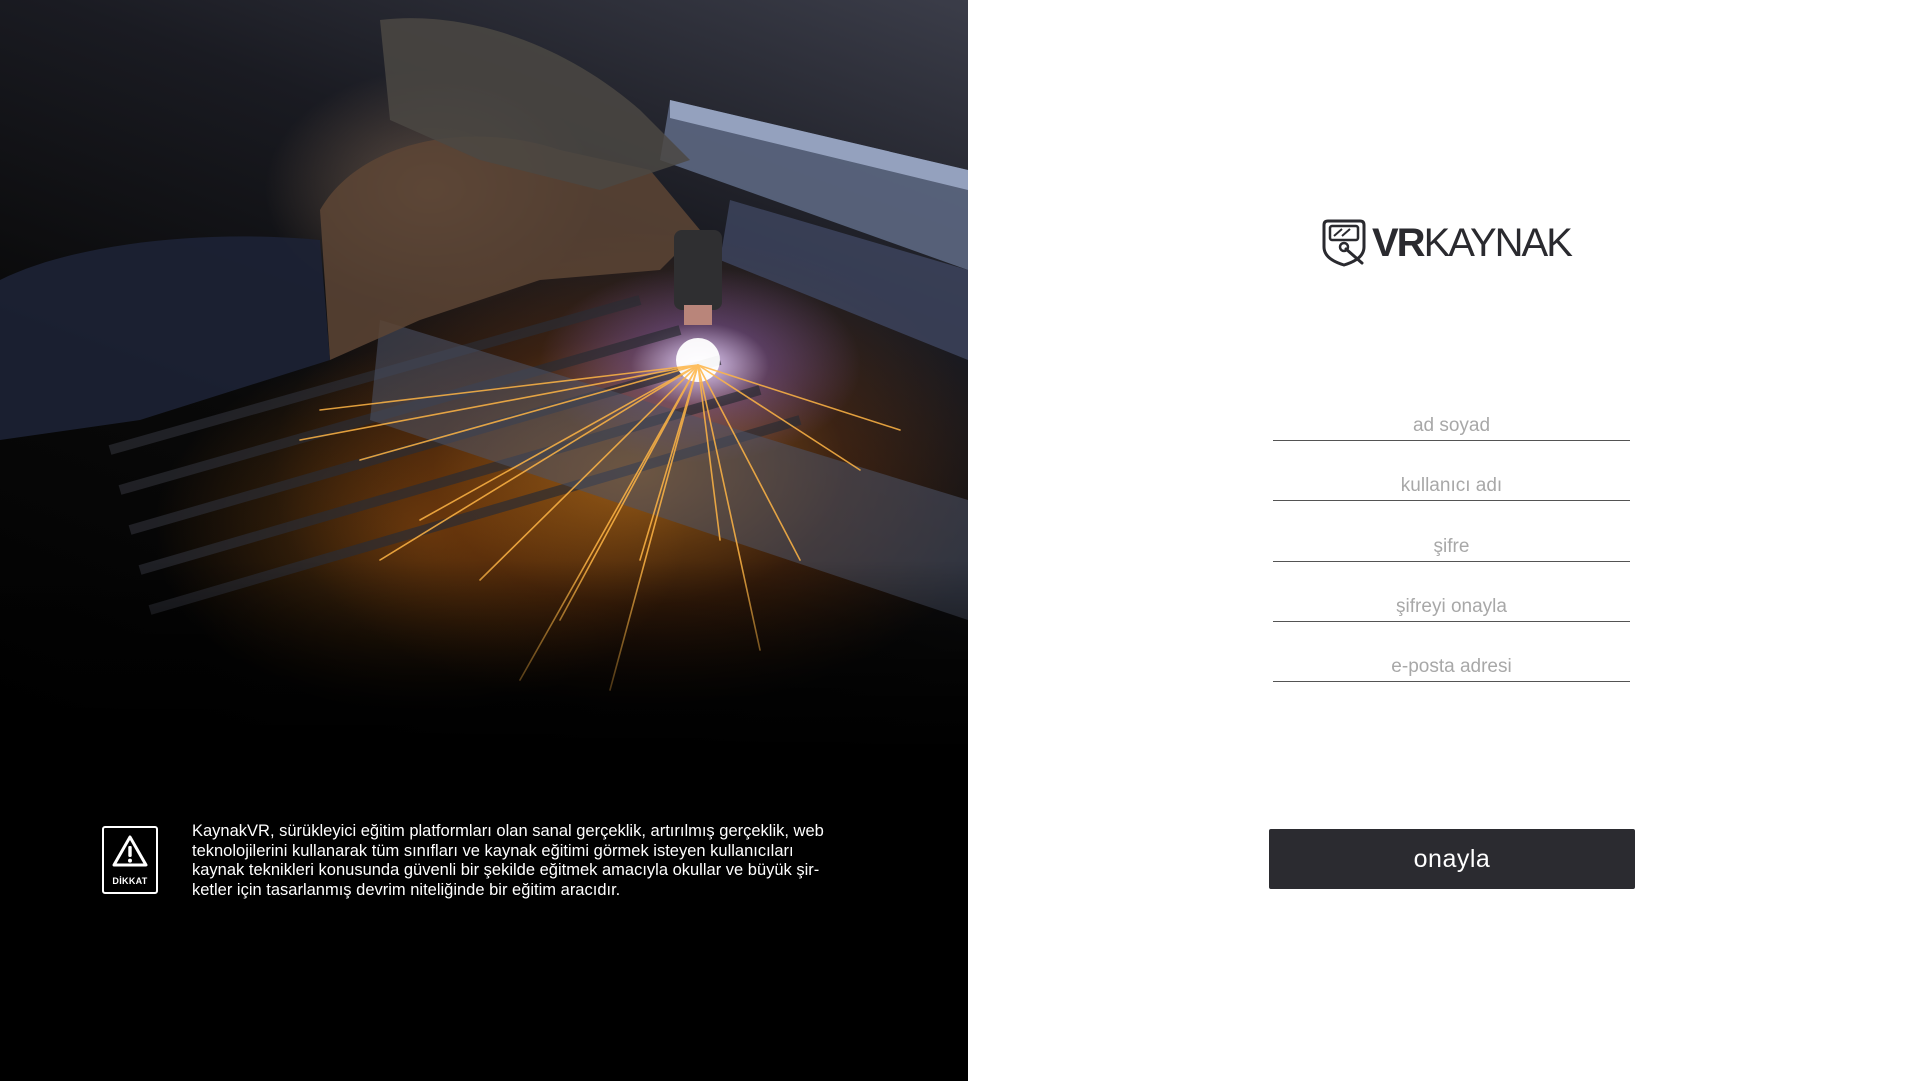 This screenshot has height=1081, width=1920. I want to click on password-field, so click(1451, 541).